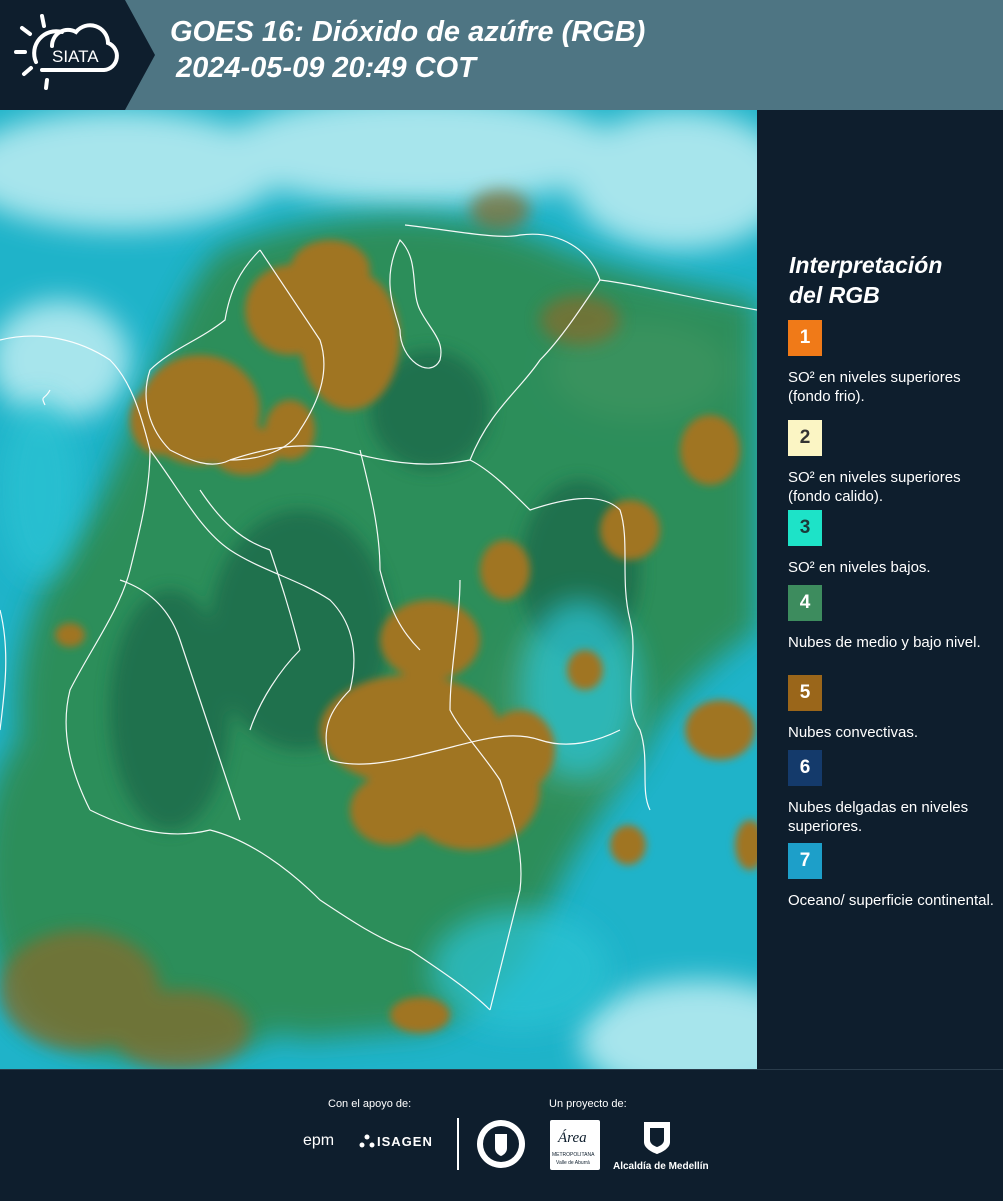  What do you see at coordinates (891, 900) in the screenshot?
I see `legend-description: Oceano/ superficie continental.` at bounding box center [891, 900].